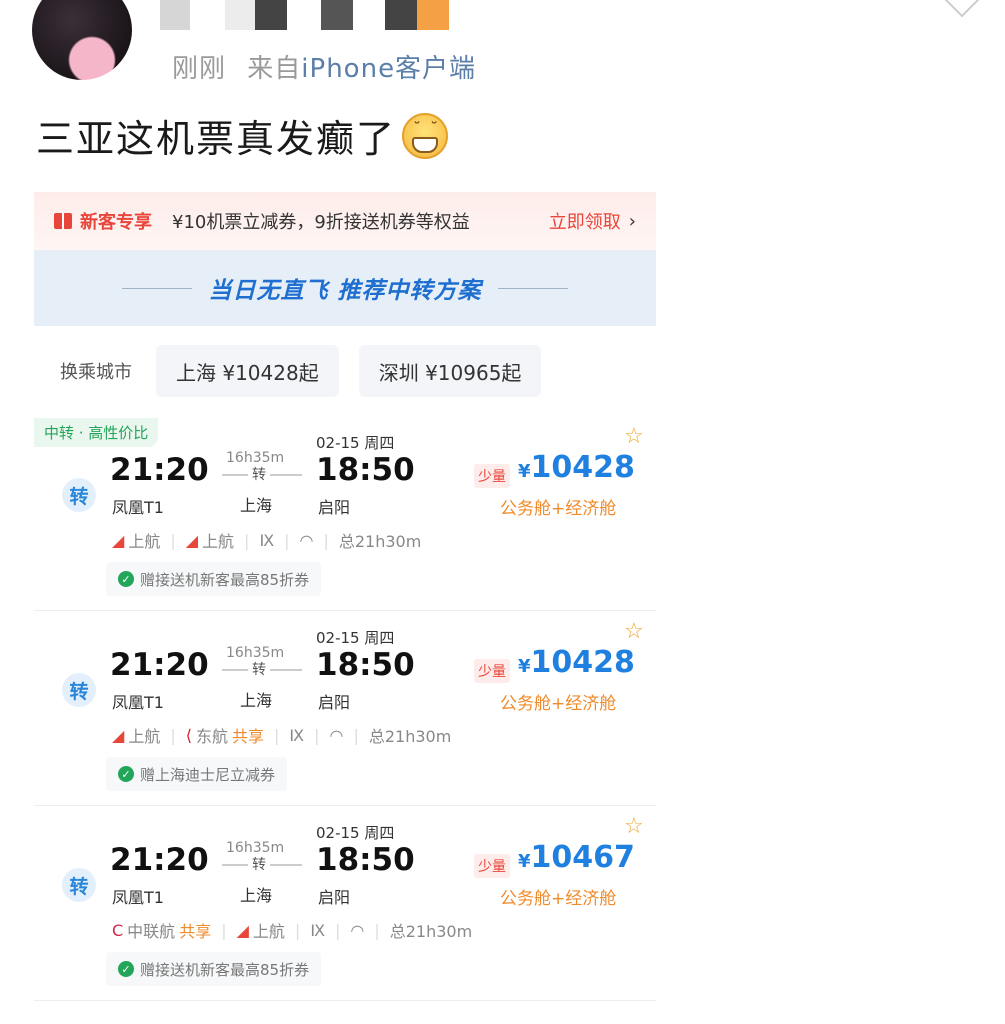 This screenshot has width=1005, height=1024. Describe the element at coordinates (576, 857) in the screenshot. I see `price: ¥10467` at that location.